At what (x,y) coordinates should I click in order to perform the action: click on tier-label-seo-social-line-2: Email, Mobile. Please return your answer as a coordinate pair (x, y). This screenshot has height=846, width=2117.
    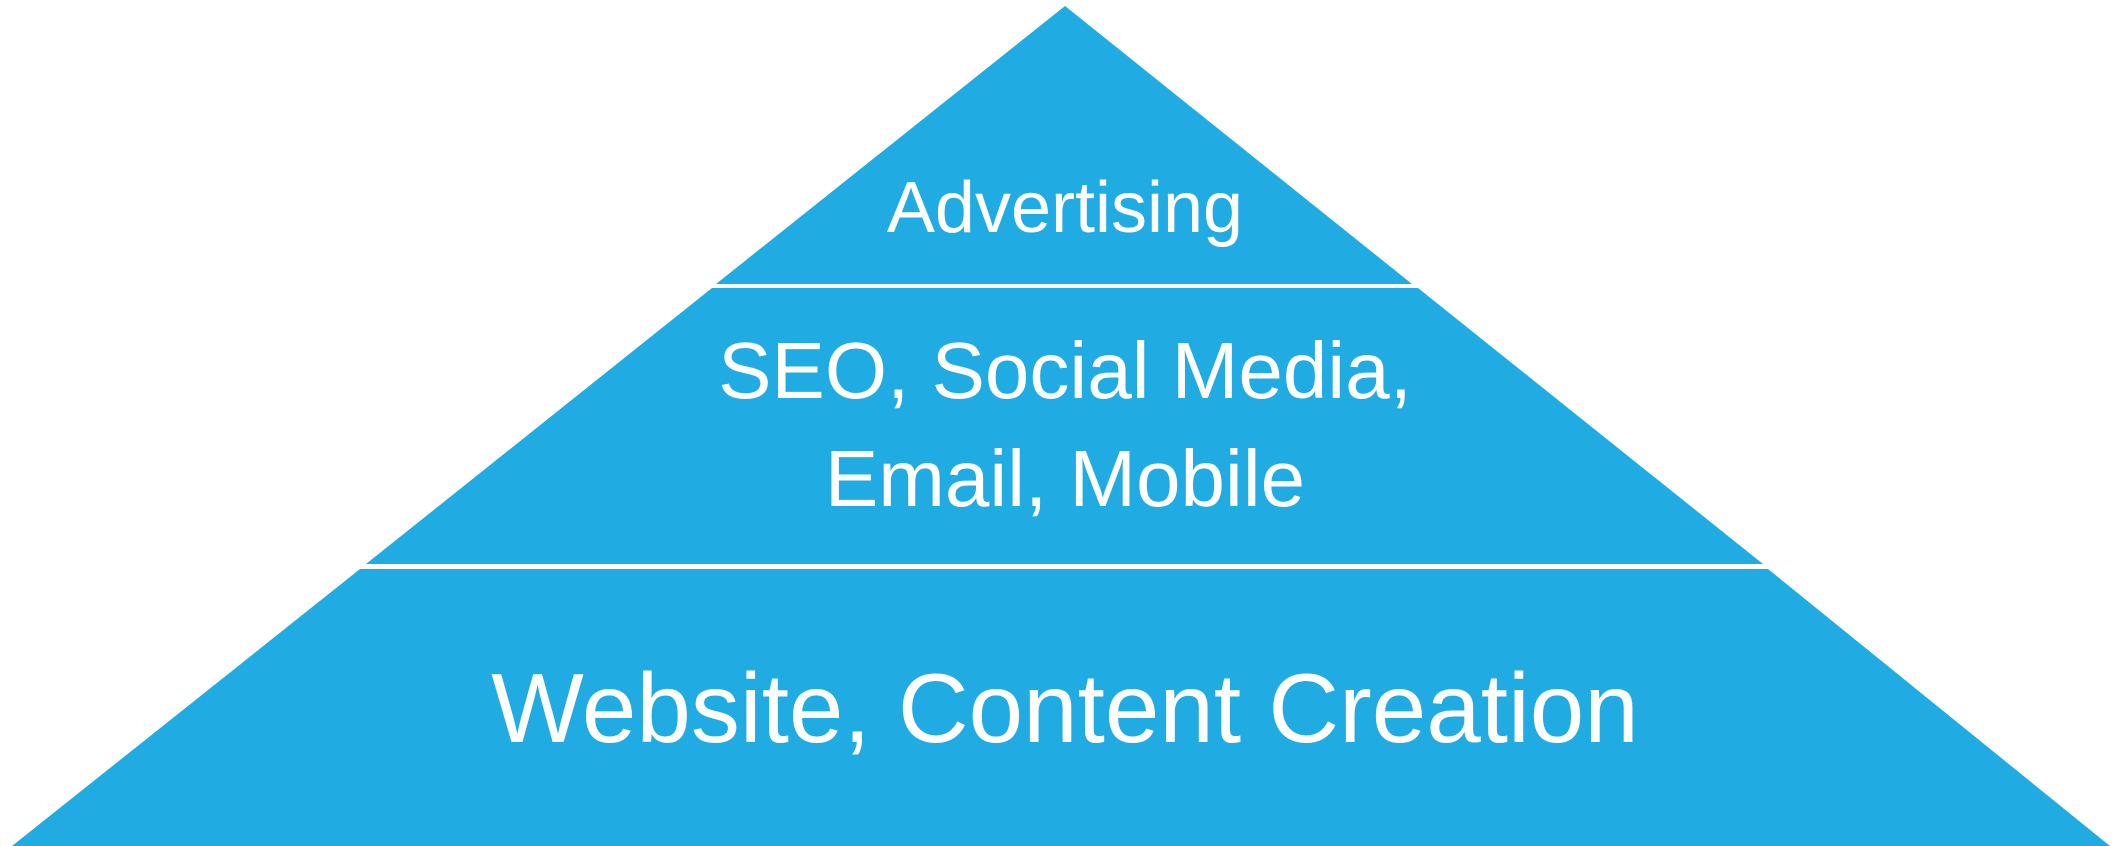
    Looking at the image, I should click on (1065, 478).